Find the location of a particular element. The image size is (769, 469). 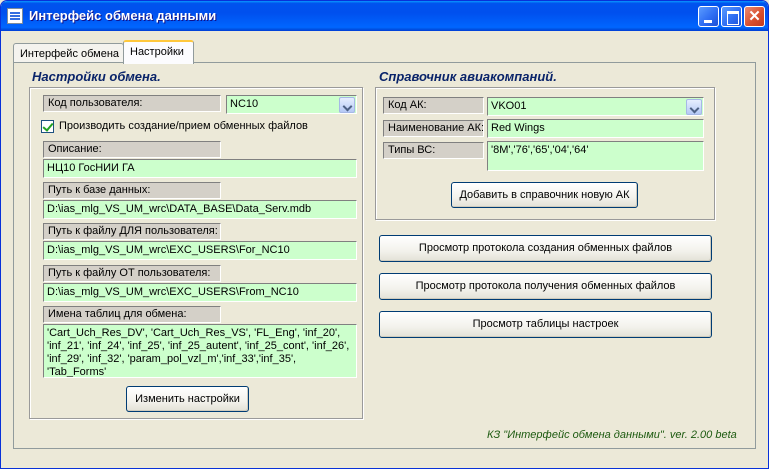

path-for-user-label: Путь к файлу ДЛЯ пользователя: is located at coordinates (132, 231).